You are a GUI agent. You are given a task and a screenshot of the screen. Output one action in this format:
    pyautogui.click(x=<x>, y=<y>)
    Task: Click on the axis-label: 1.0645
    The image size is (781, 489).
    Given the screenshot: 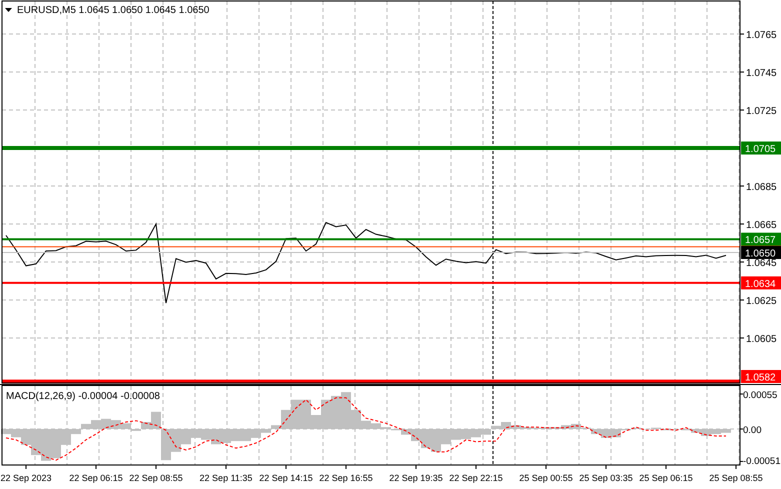 What is the action you would take?
    pyautogui.click(x=761, y=263)
    